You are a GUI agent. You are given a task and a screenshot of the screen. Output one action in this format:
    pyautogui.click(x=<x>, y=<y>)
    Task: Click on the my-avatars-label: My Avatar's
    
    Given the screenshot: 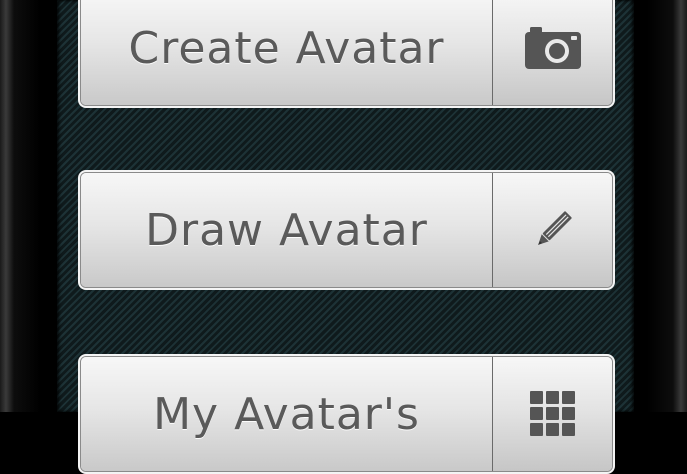 What is the action you would take?
    pyautogui.click(x=286, y=414)
    